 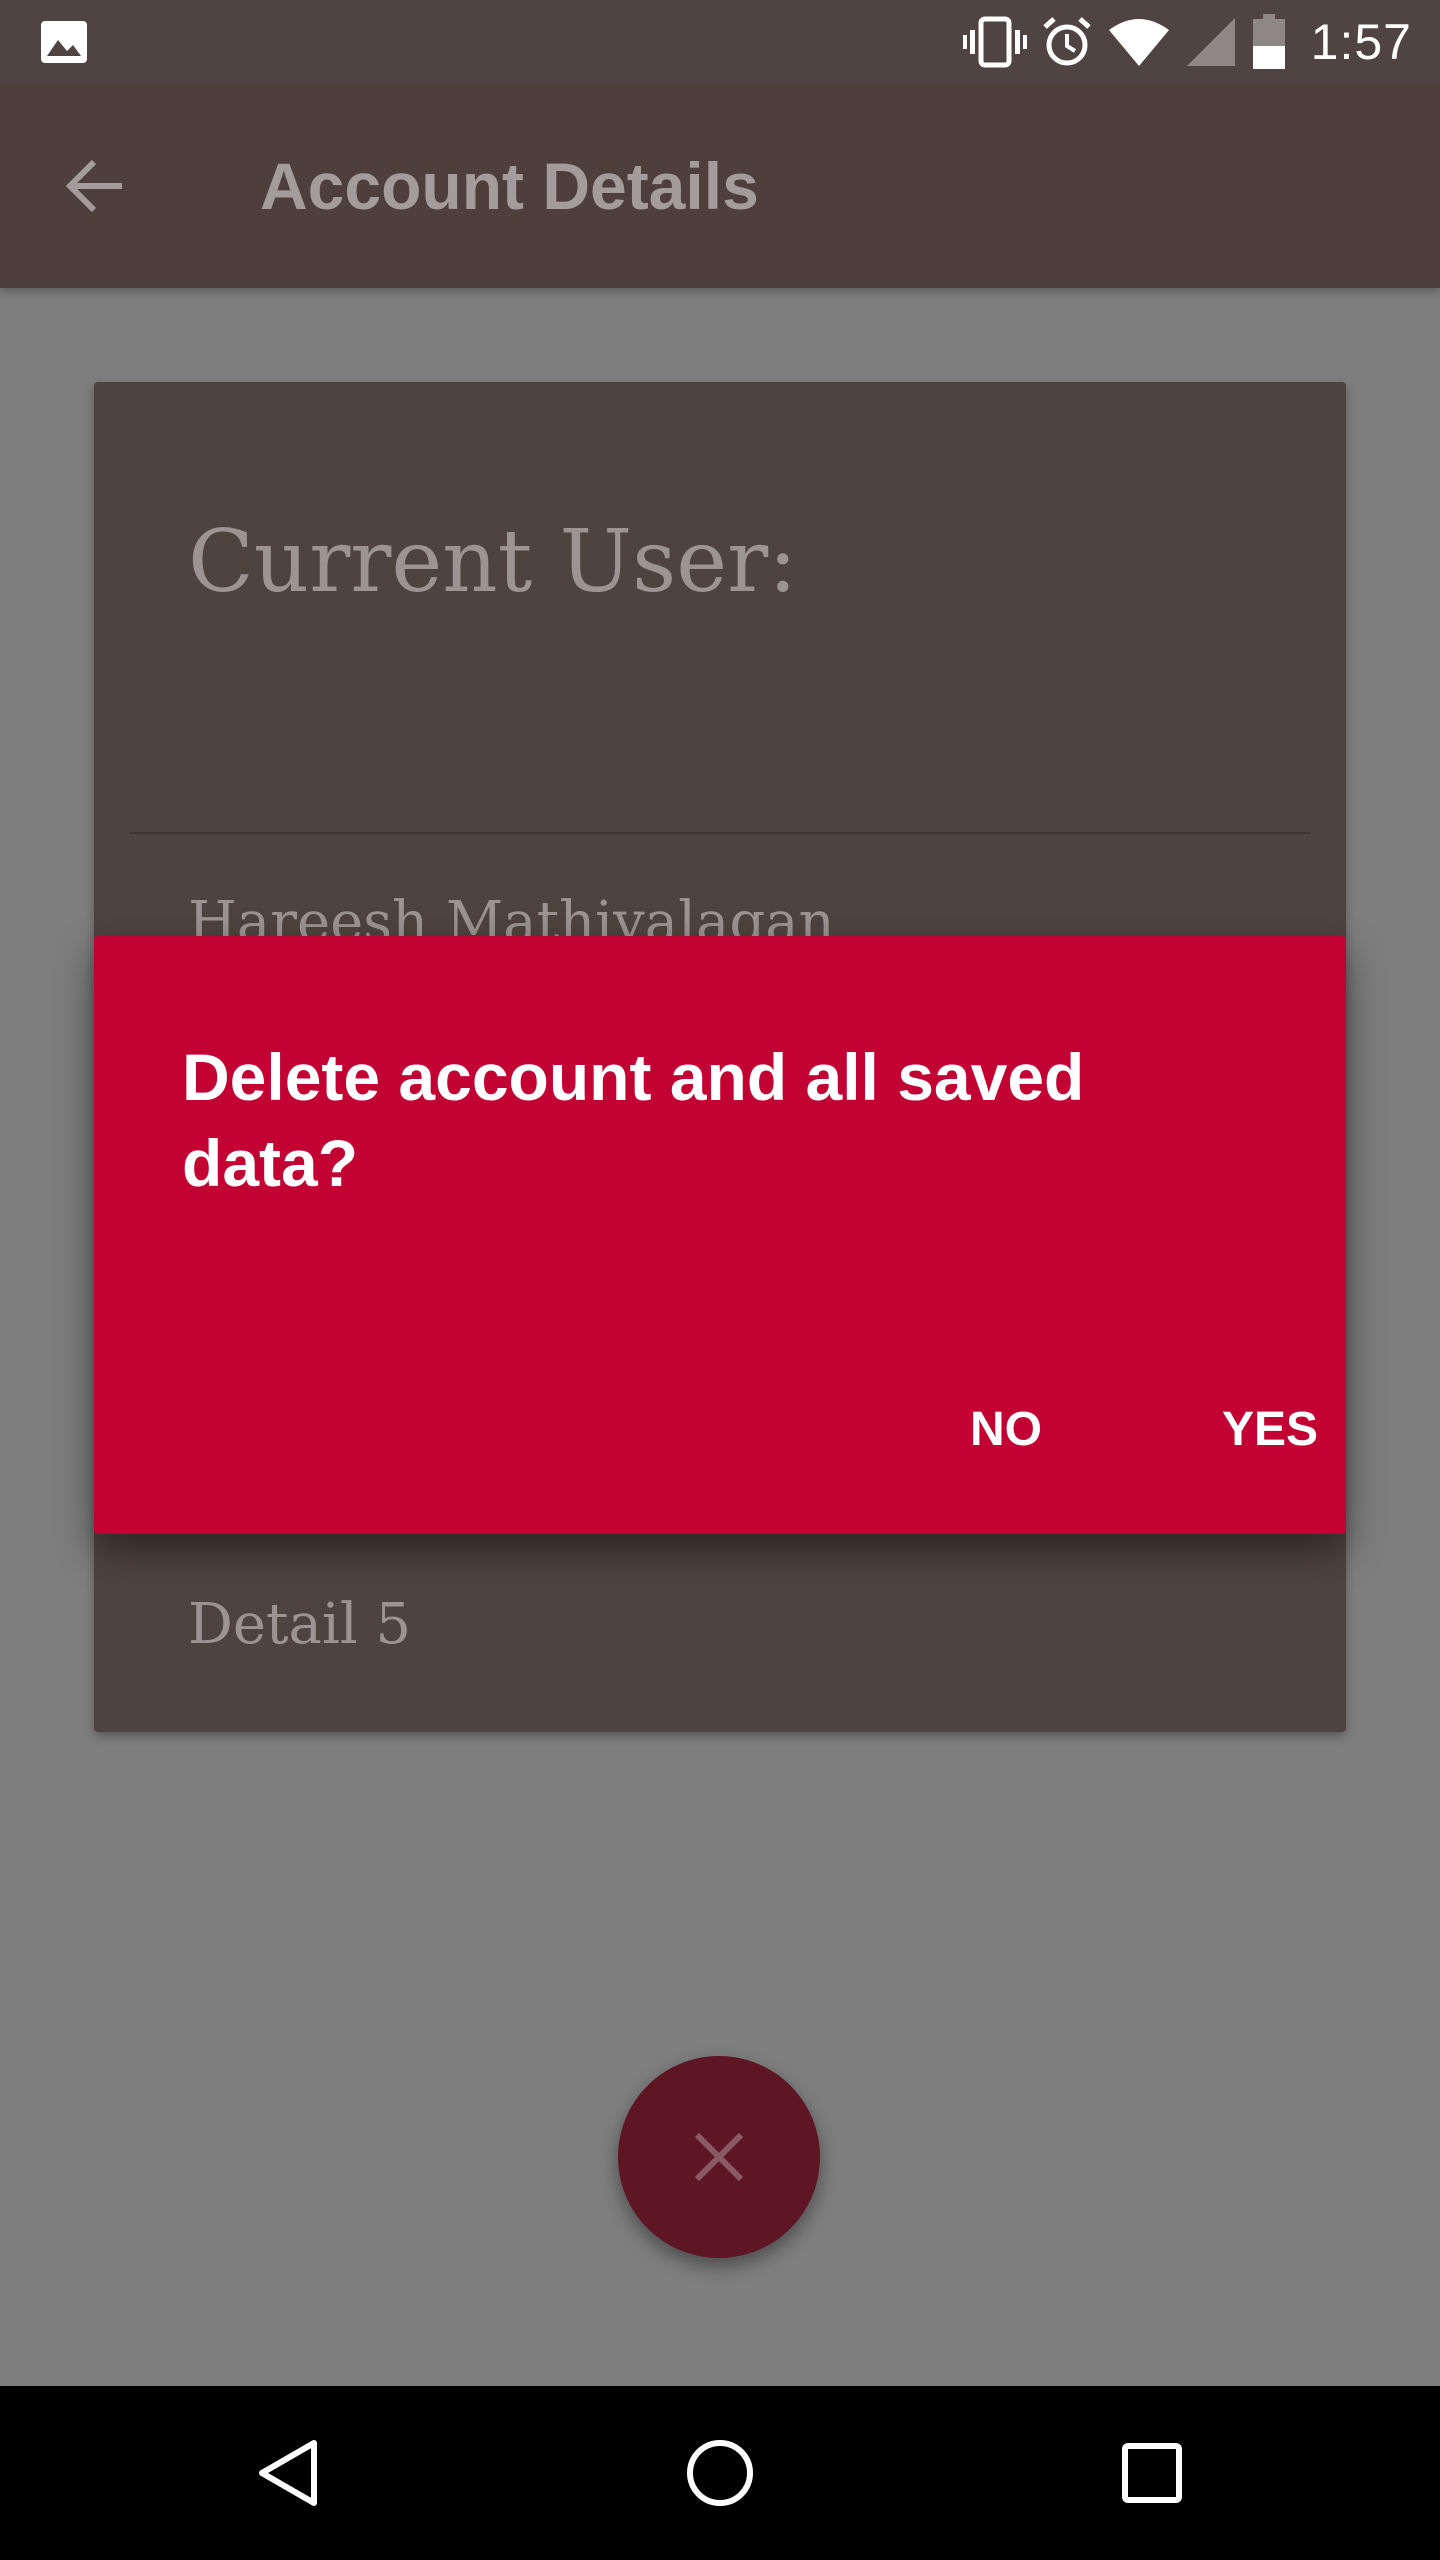 I want to click on status-icons: 1:57, so click(x=1187, y=42).